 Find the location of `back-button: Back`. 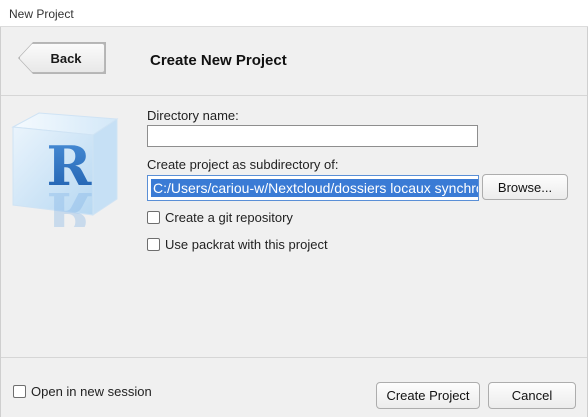

back-button: Back is located at coordinates (62, 58).